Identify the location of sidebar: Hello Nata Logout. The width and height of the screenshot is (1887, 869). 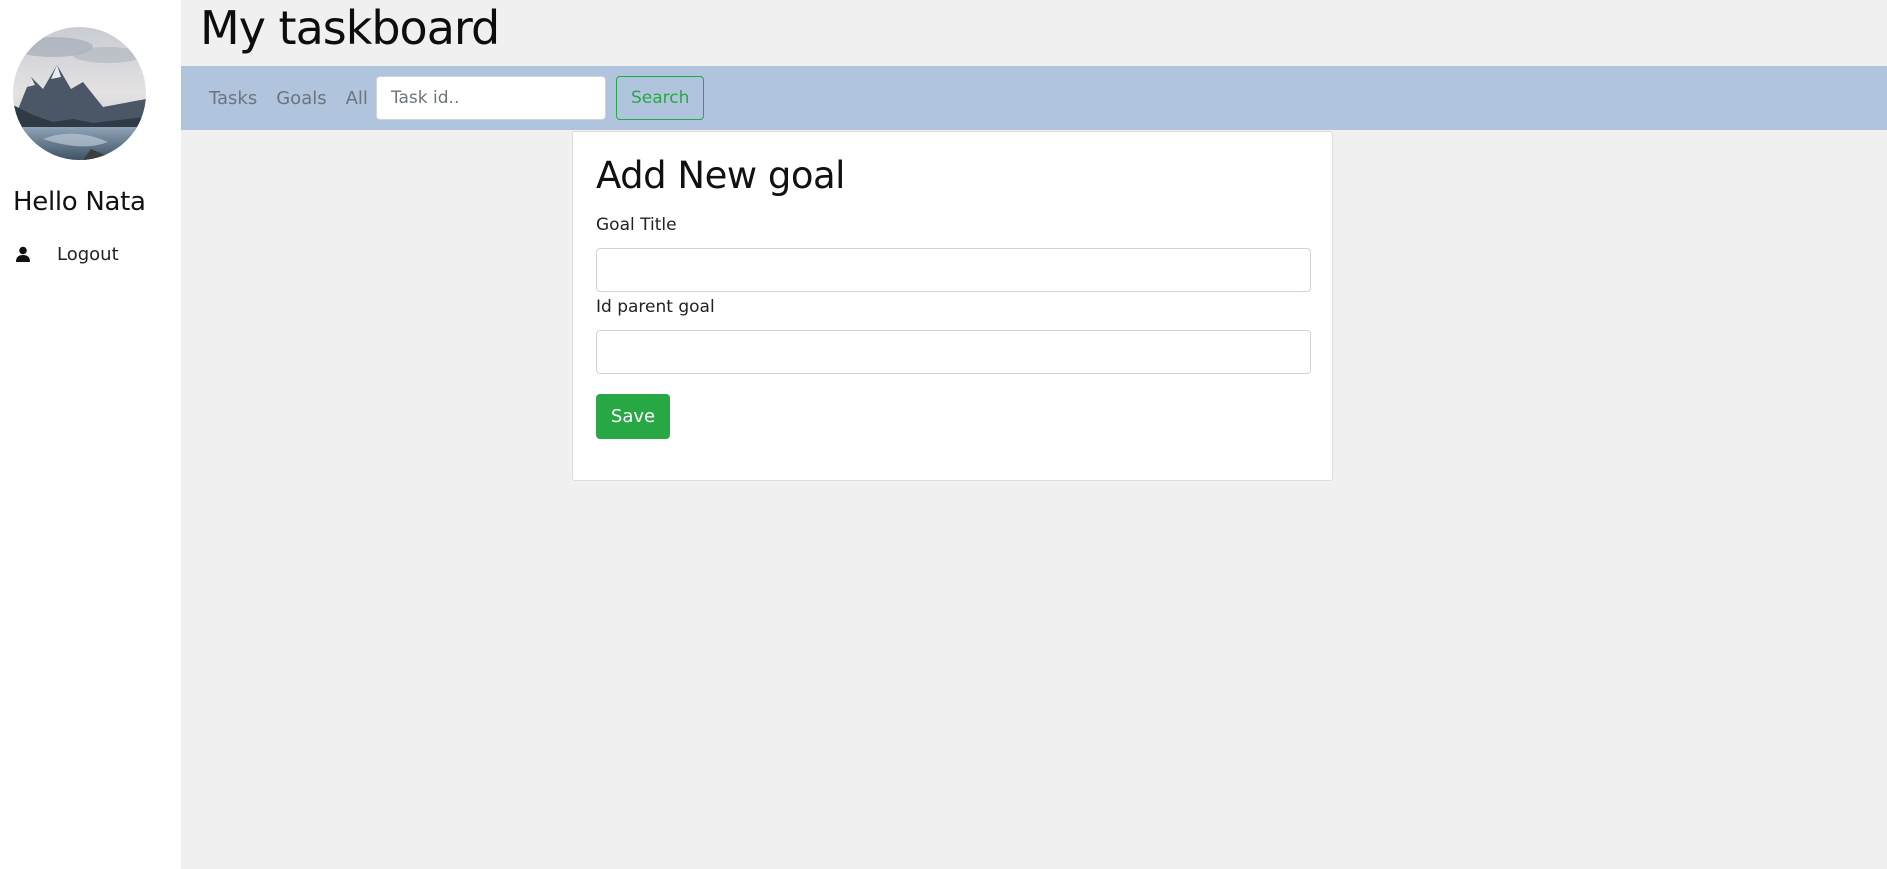
(90, 434).